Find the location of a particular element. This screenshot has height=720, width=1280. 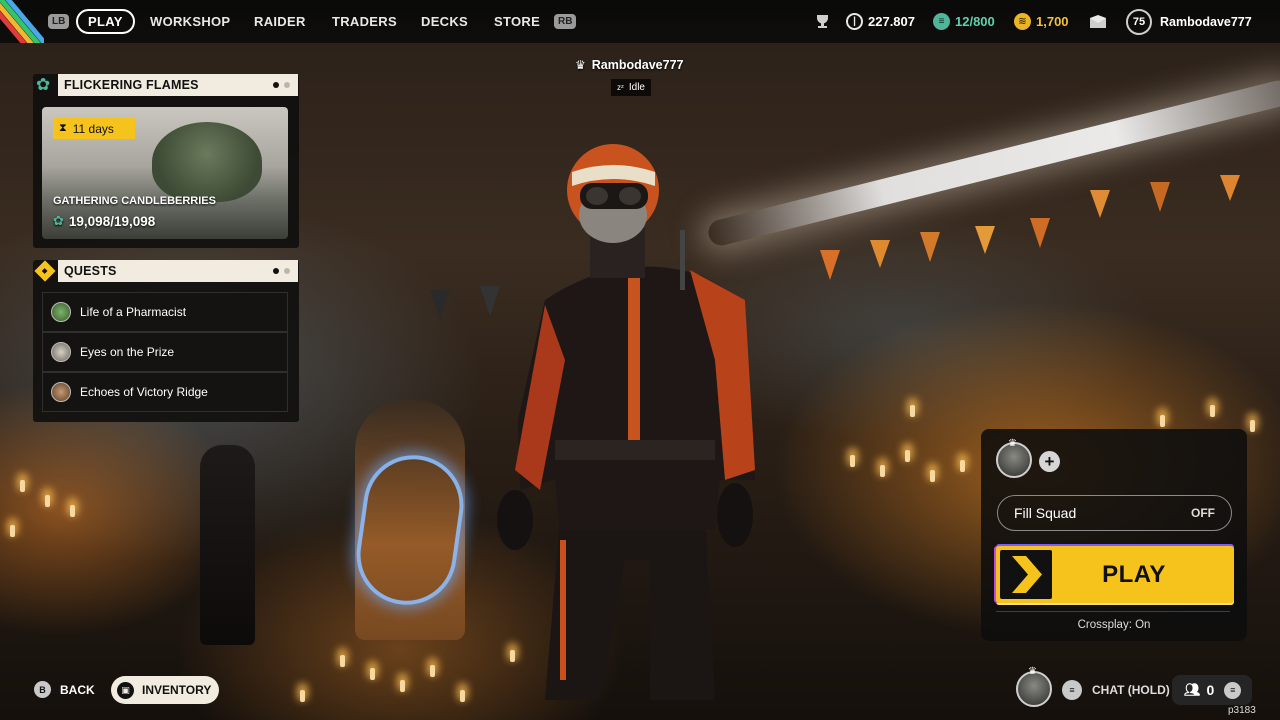

tab-decks: DECKS is located at coordinates (444, 21).